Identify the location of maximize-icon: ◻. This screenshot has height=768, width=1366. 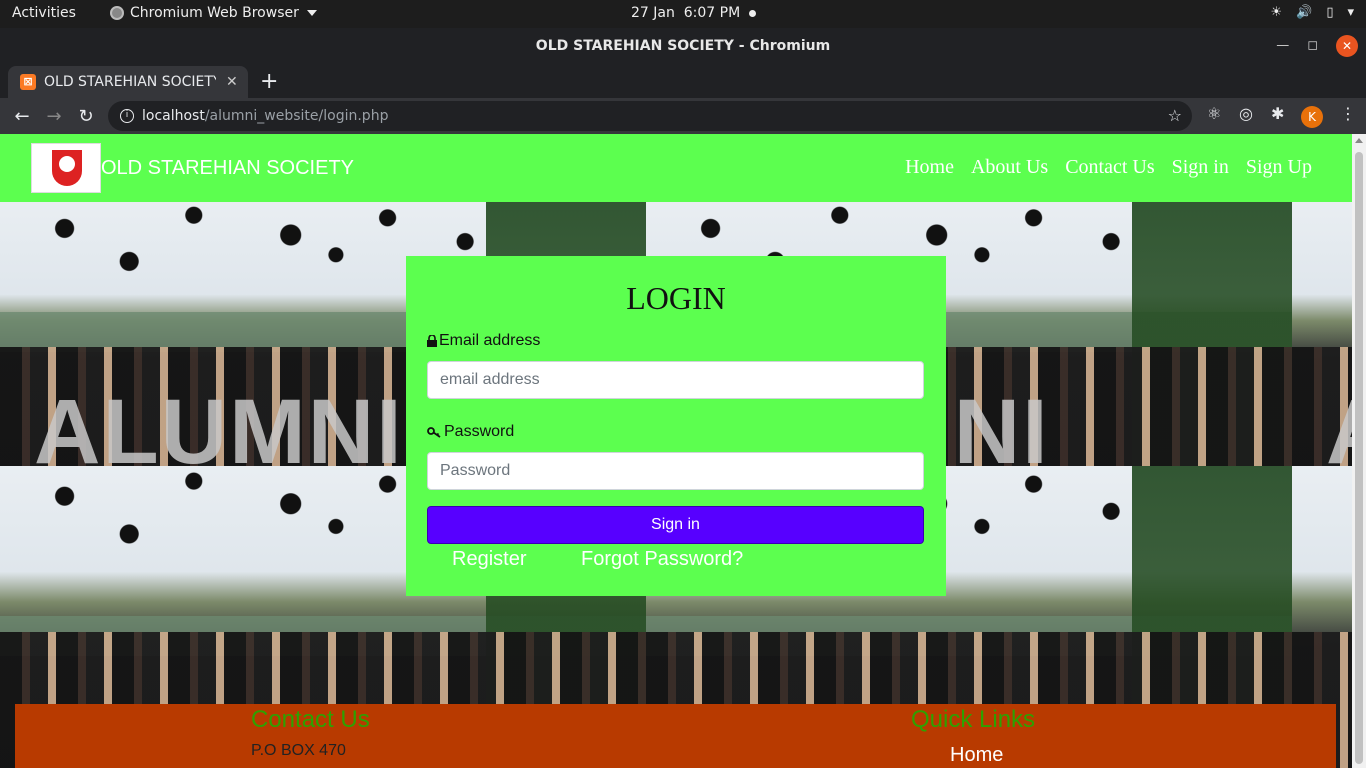
(1312, 46).